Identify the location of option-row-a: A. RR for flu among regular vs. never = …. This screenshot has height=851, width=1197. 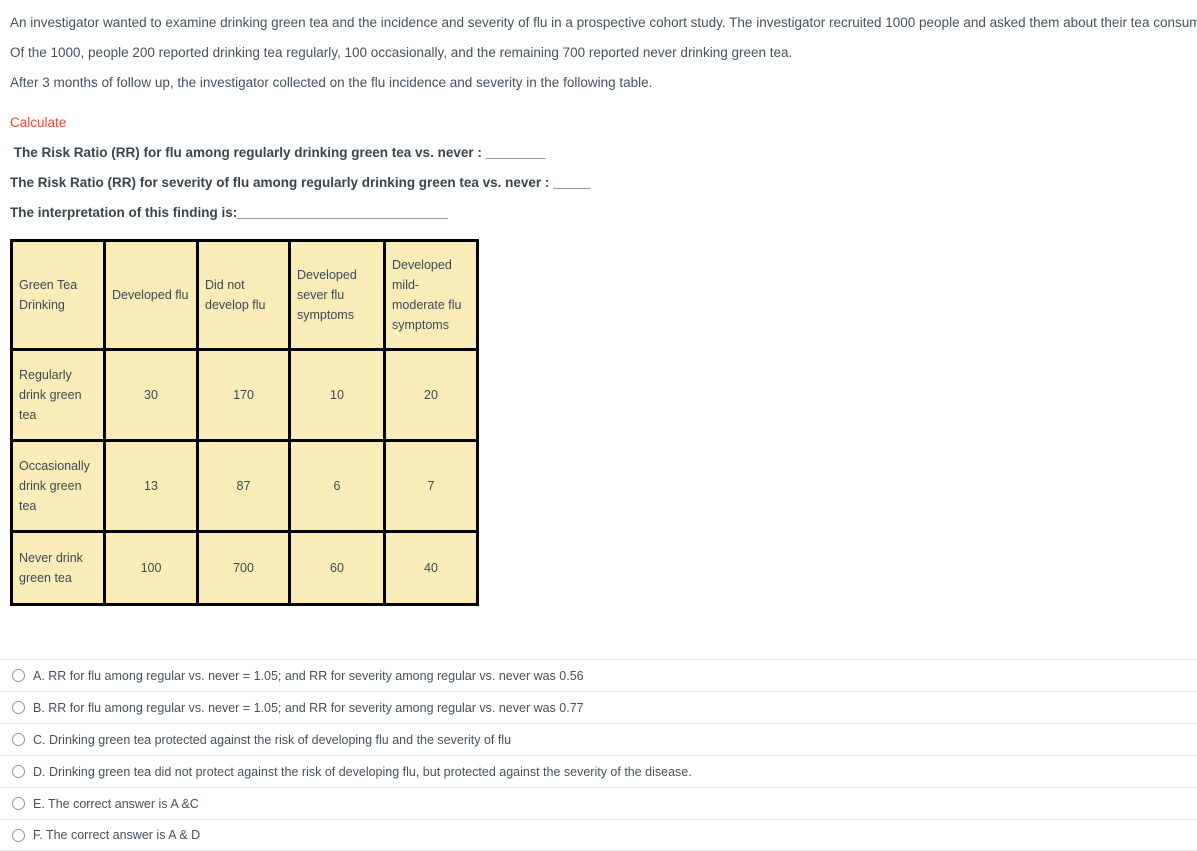
(598, 675).